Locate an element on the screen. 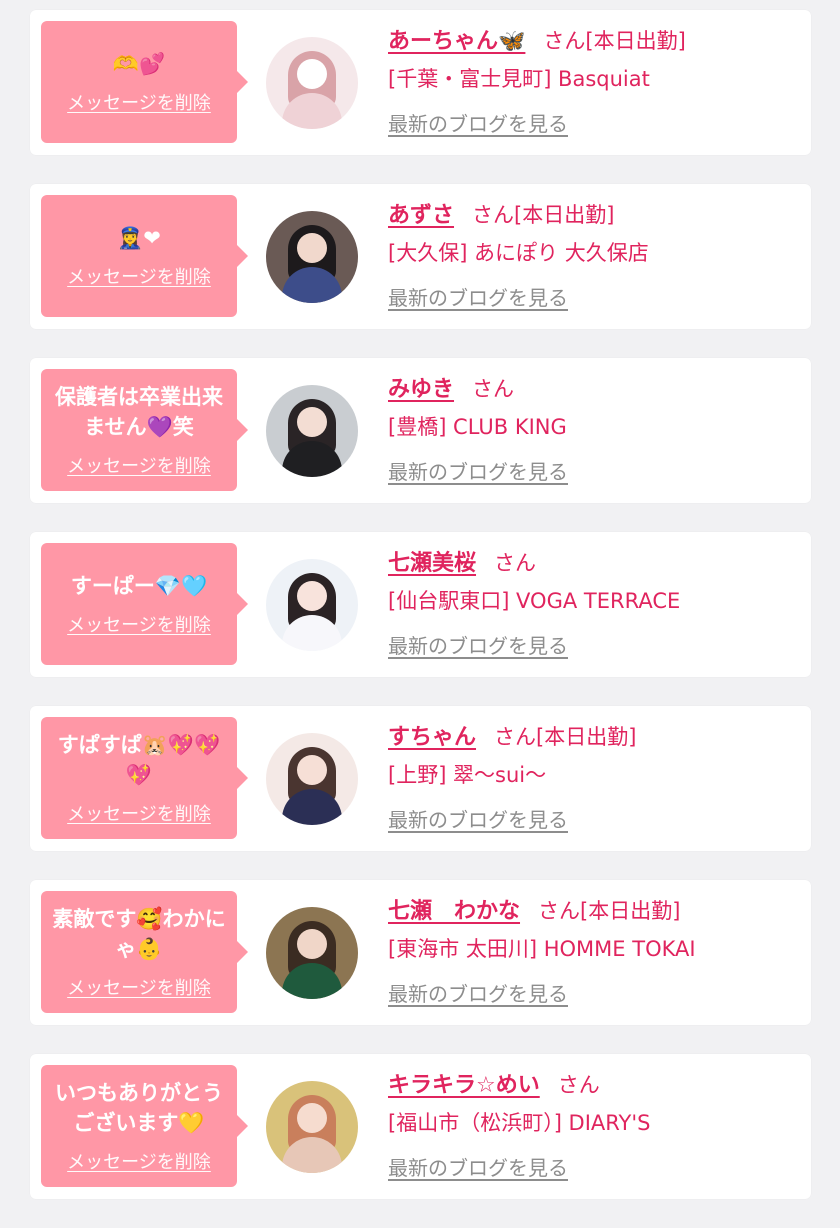 The width and height of the screenshot is (840, 1228). shop-label: [上野] 翠〜sui〜 is located at coordinates (592, 775).